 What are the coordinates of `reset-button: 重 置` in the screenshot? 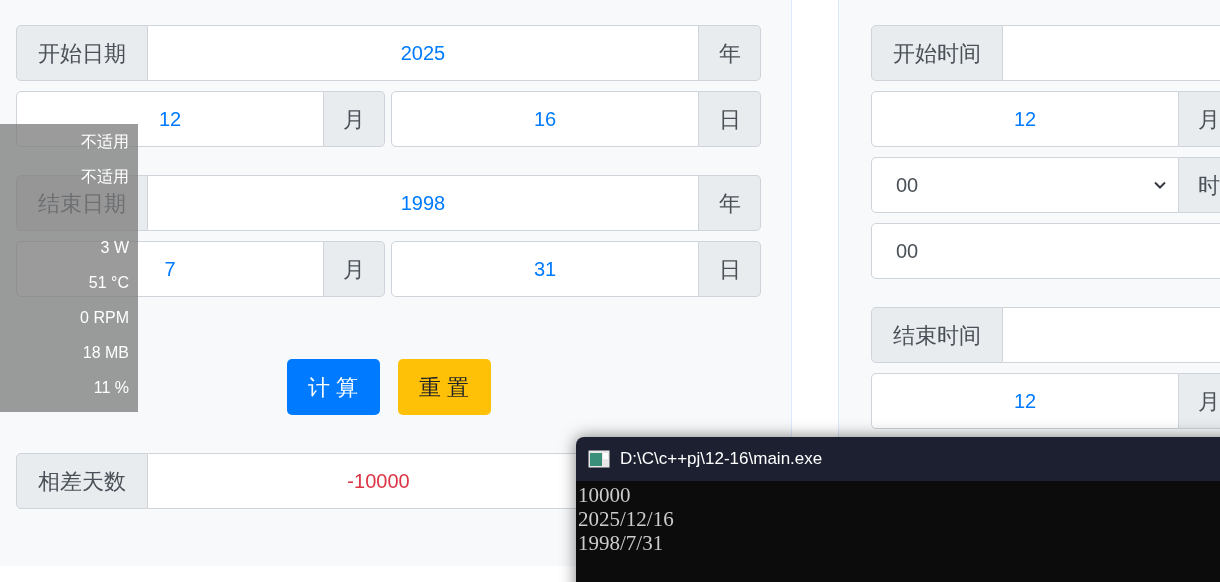 It's located at (444, 387).